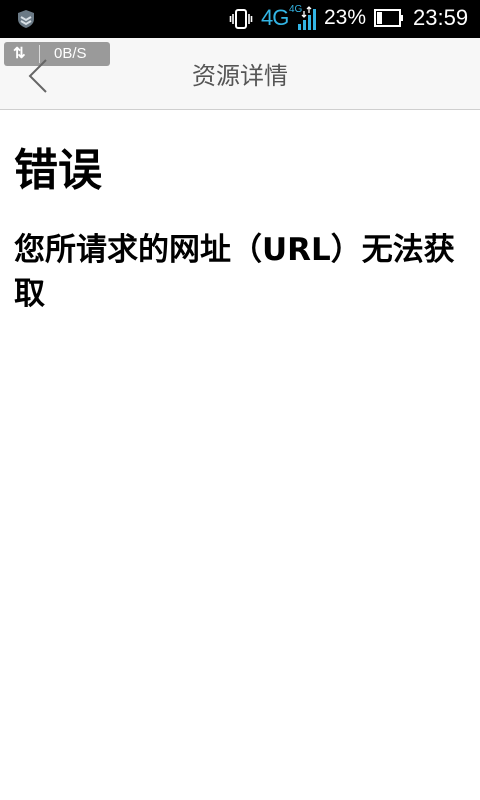  Describe the element at coordinates (234, 272) in the screenshot. I see `error-message: 您所请求的网址（URL）无法获取` at that location.